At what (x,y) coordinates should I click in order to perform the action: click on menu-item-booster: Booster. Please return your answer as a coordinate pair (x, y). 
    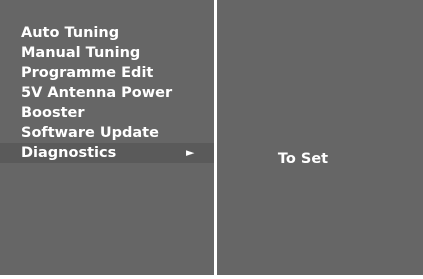
    Looking at the image, I should click on (107, 113).